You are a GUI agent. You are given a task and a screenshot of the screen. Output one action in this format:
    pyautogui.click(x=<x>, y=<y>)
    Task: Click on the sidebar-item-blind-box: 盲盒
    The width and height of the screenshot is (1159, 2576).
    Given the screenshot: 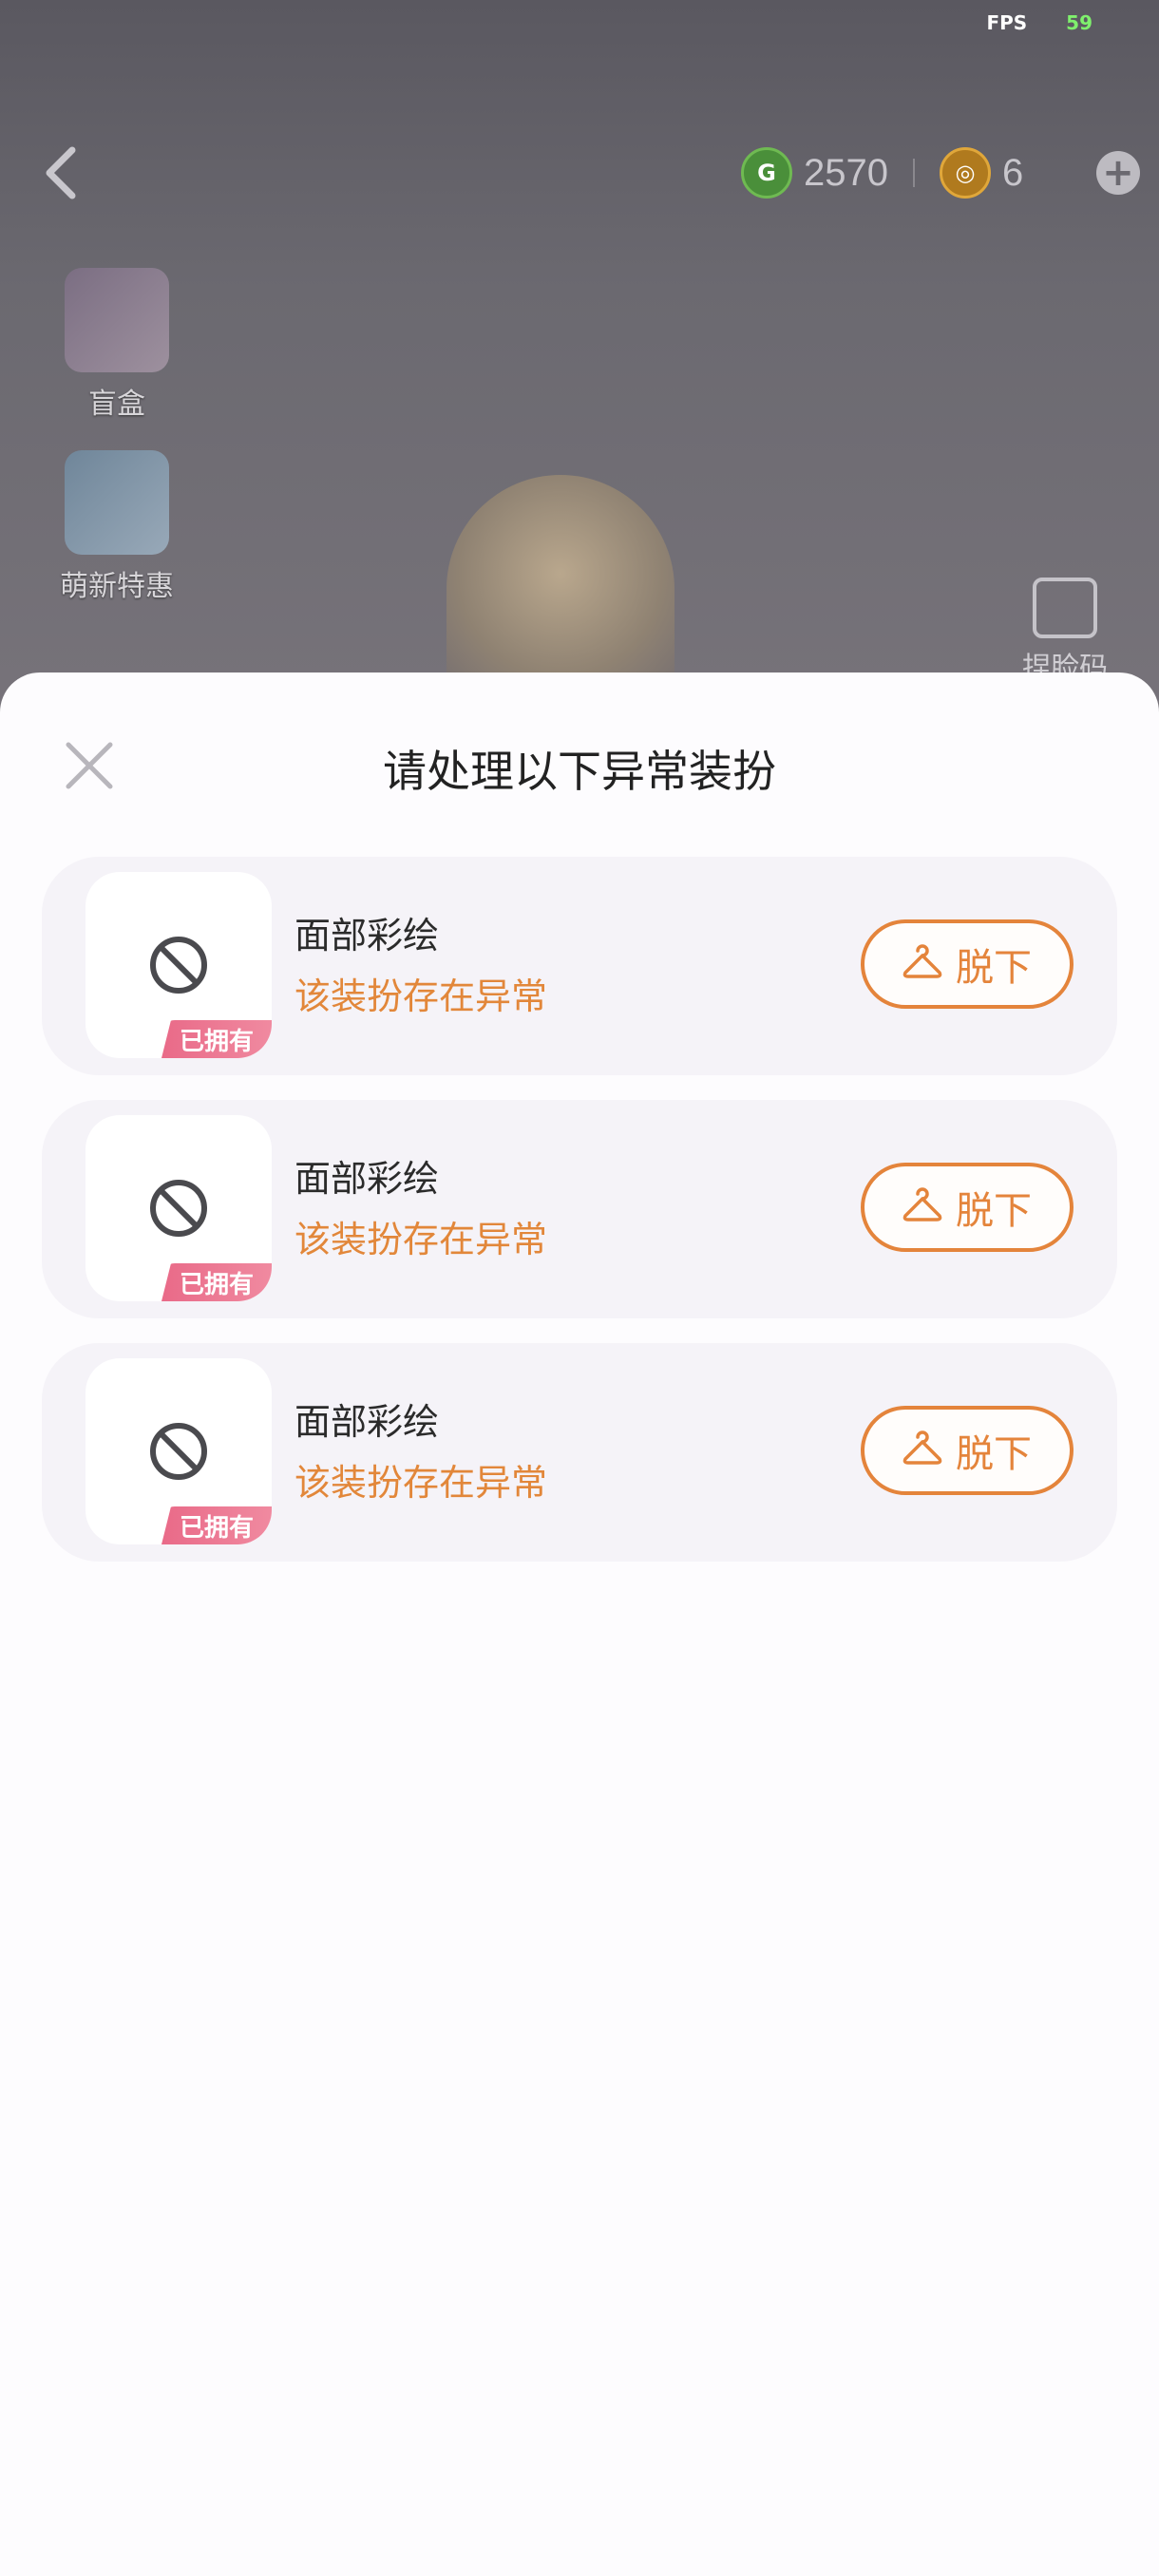 What is the action you would take?
    pyautogui.click(x=117, y=345)
    